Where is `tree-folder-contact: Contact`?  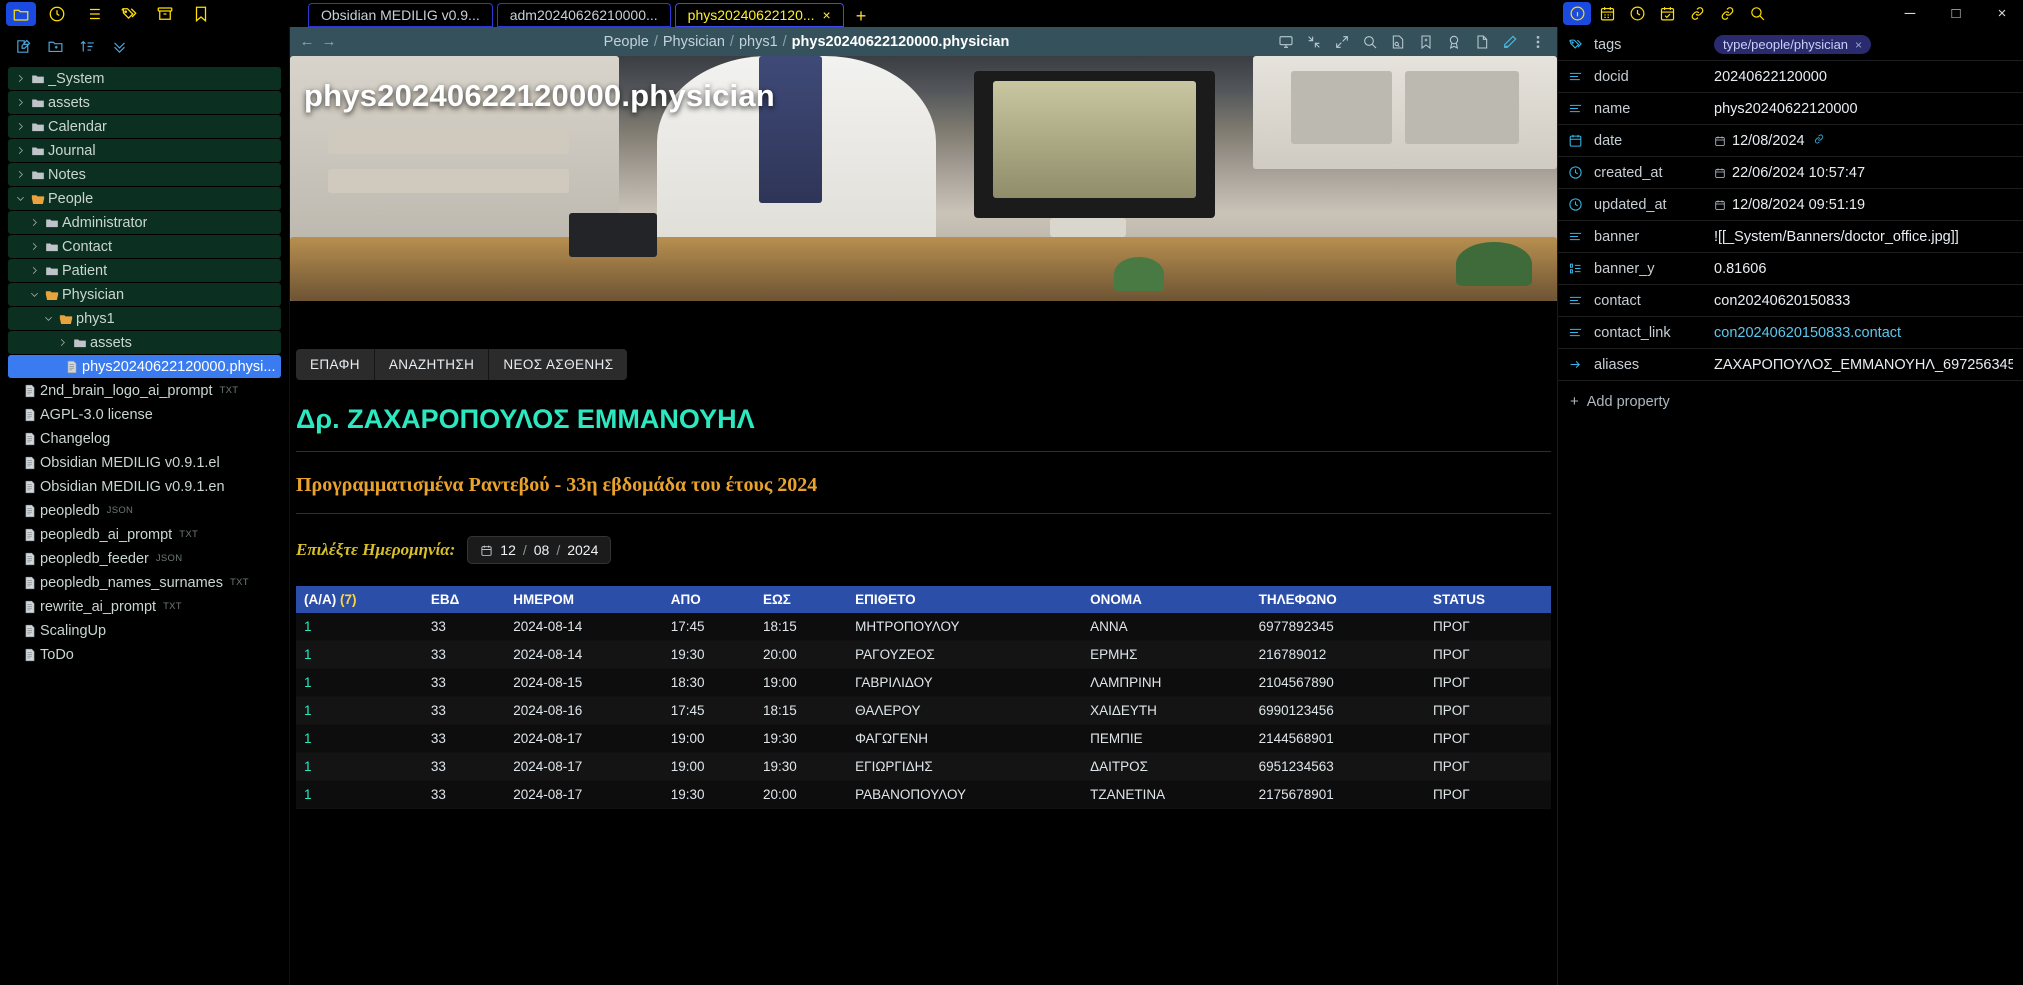 tree-folder-contact: Contact is located at coordinates (144, 246).